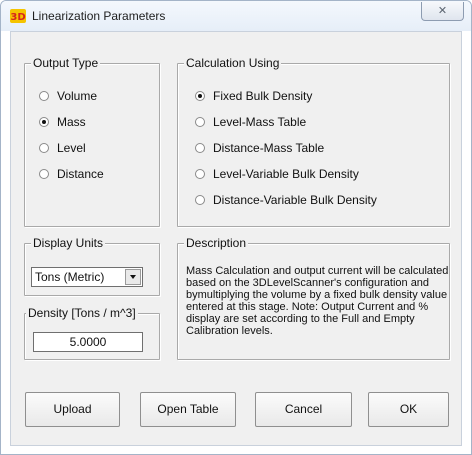  What do you see at coordinates (216, 243) in the screenshot?
I see `description-legend: Description` at bounding box center [216, 243].